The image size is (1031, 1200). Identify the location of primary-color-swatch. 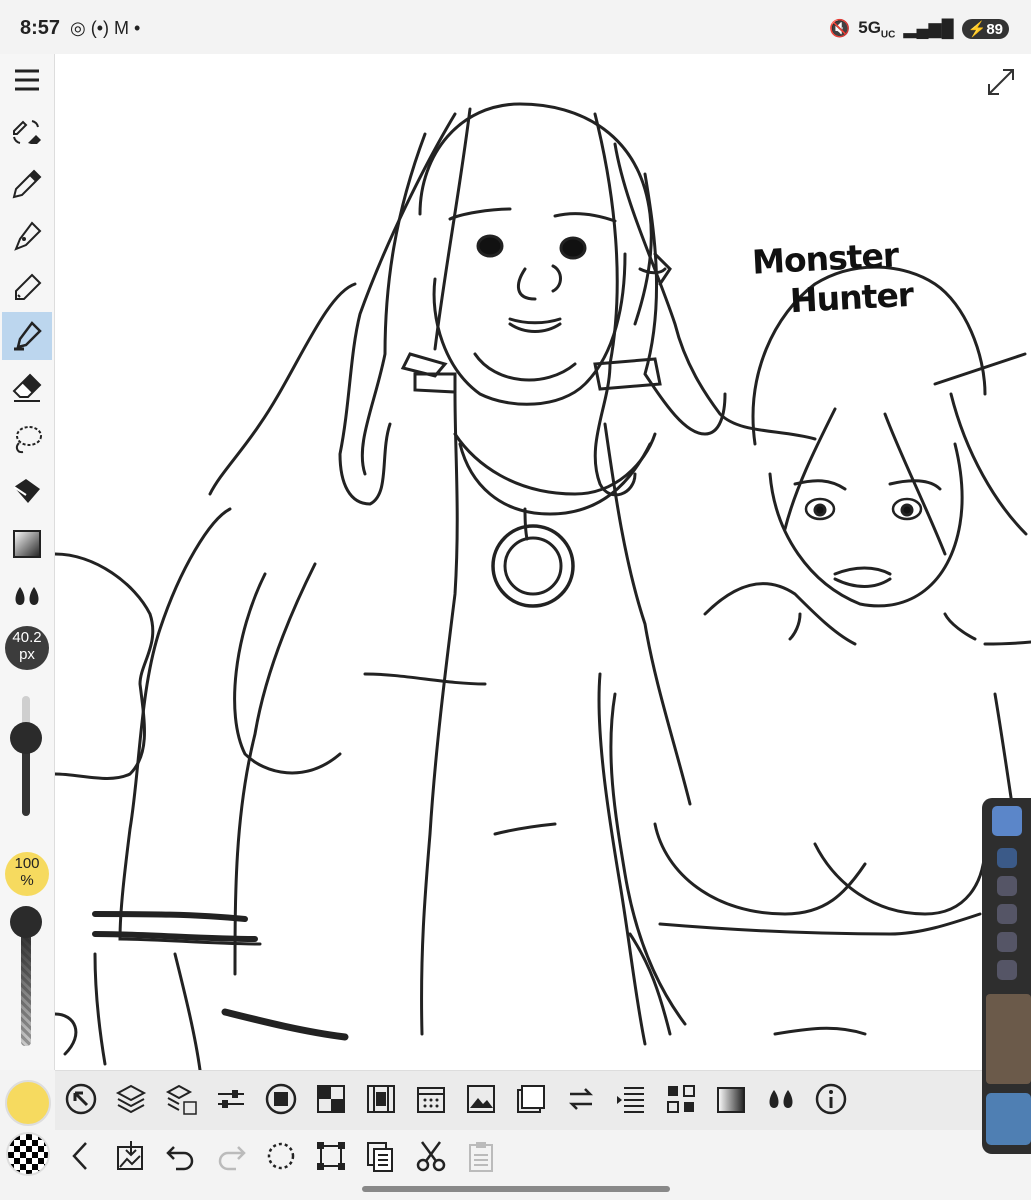
(28, 1103).